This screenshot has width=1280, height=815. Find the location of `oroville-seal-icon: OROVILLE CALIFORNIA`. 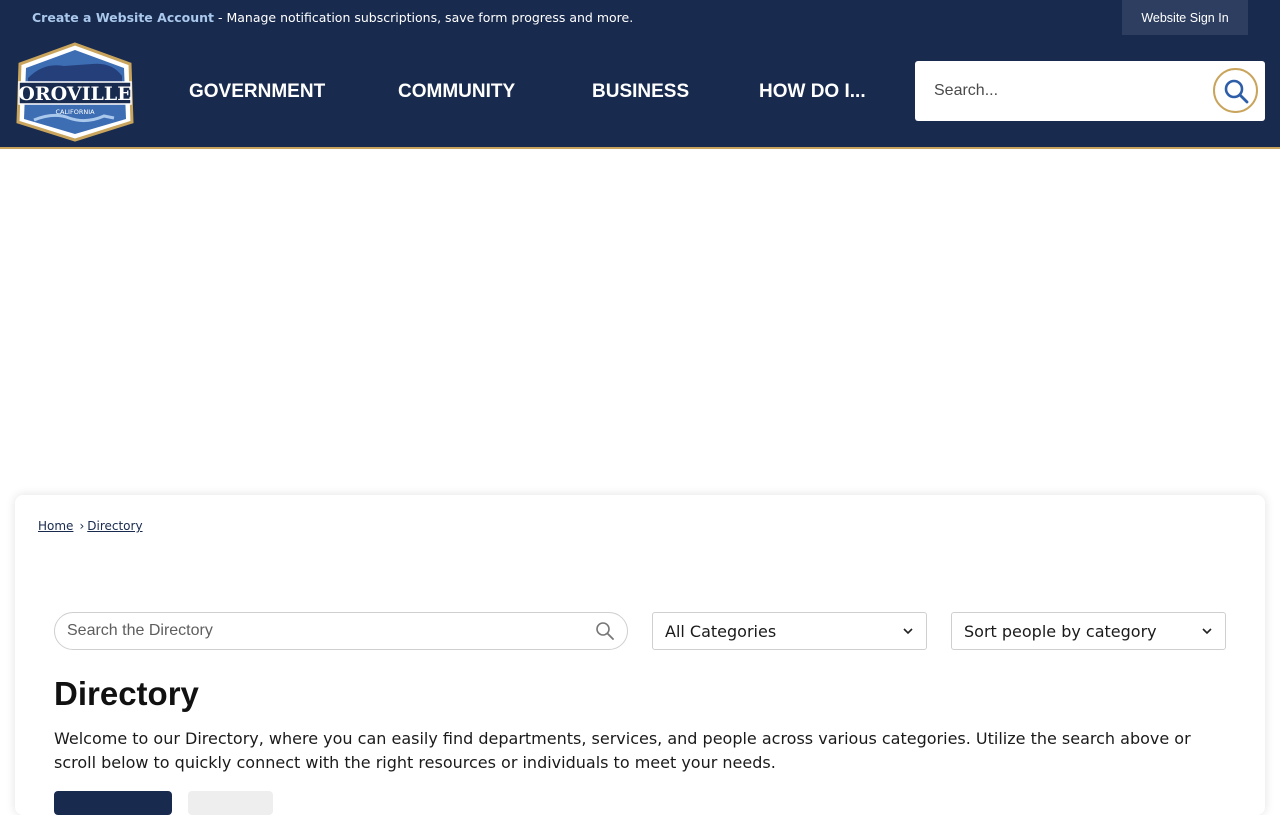

oroville-seal-icon: OROVILLE CALIFORNIA is located at coordinates (75, 92).